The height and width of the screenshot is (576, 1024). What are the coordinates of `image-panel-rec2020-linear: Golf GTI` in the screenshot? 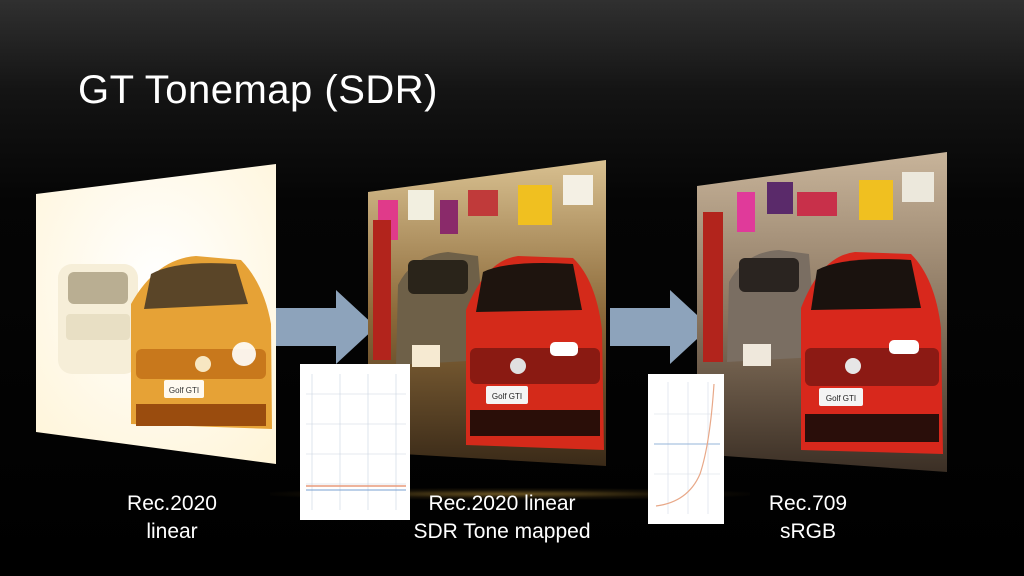 It's located at (157, 314).